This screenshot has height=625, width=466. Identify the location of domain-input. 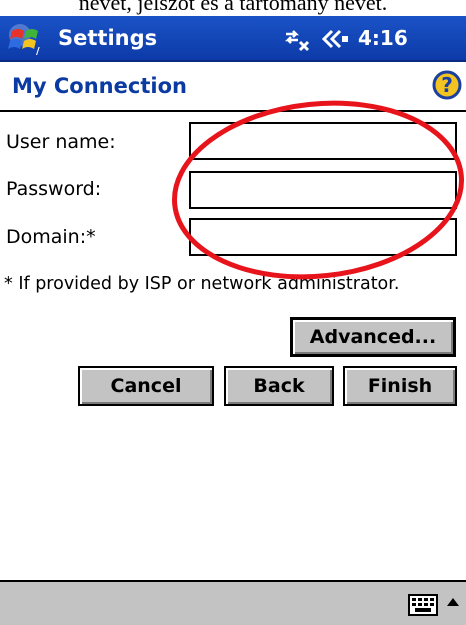
(323, 237).